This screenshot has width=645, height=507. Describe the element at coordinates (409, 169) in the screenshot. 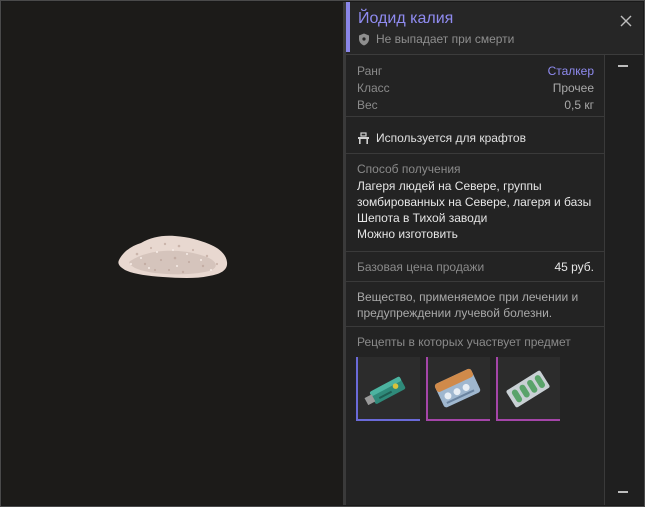

I see `source-label: Способ получения` at that location.